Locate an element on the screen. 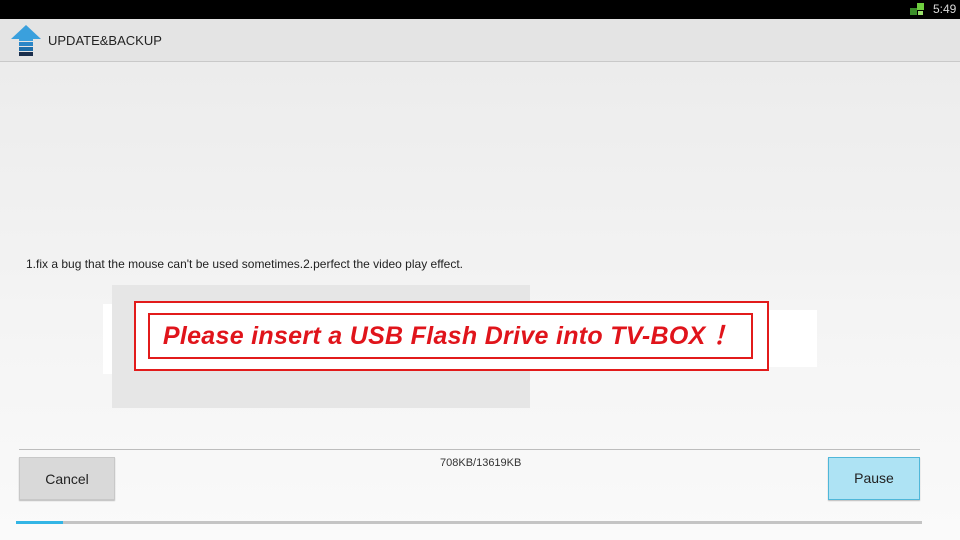 The width and height of the screenshot is (960, 540). progress-bar-fill is located at coordinates (40, 522).